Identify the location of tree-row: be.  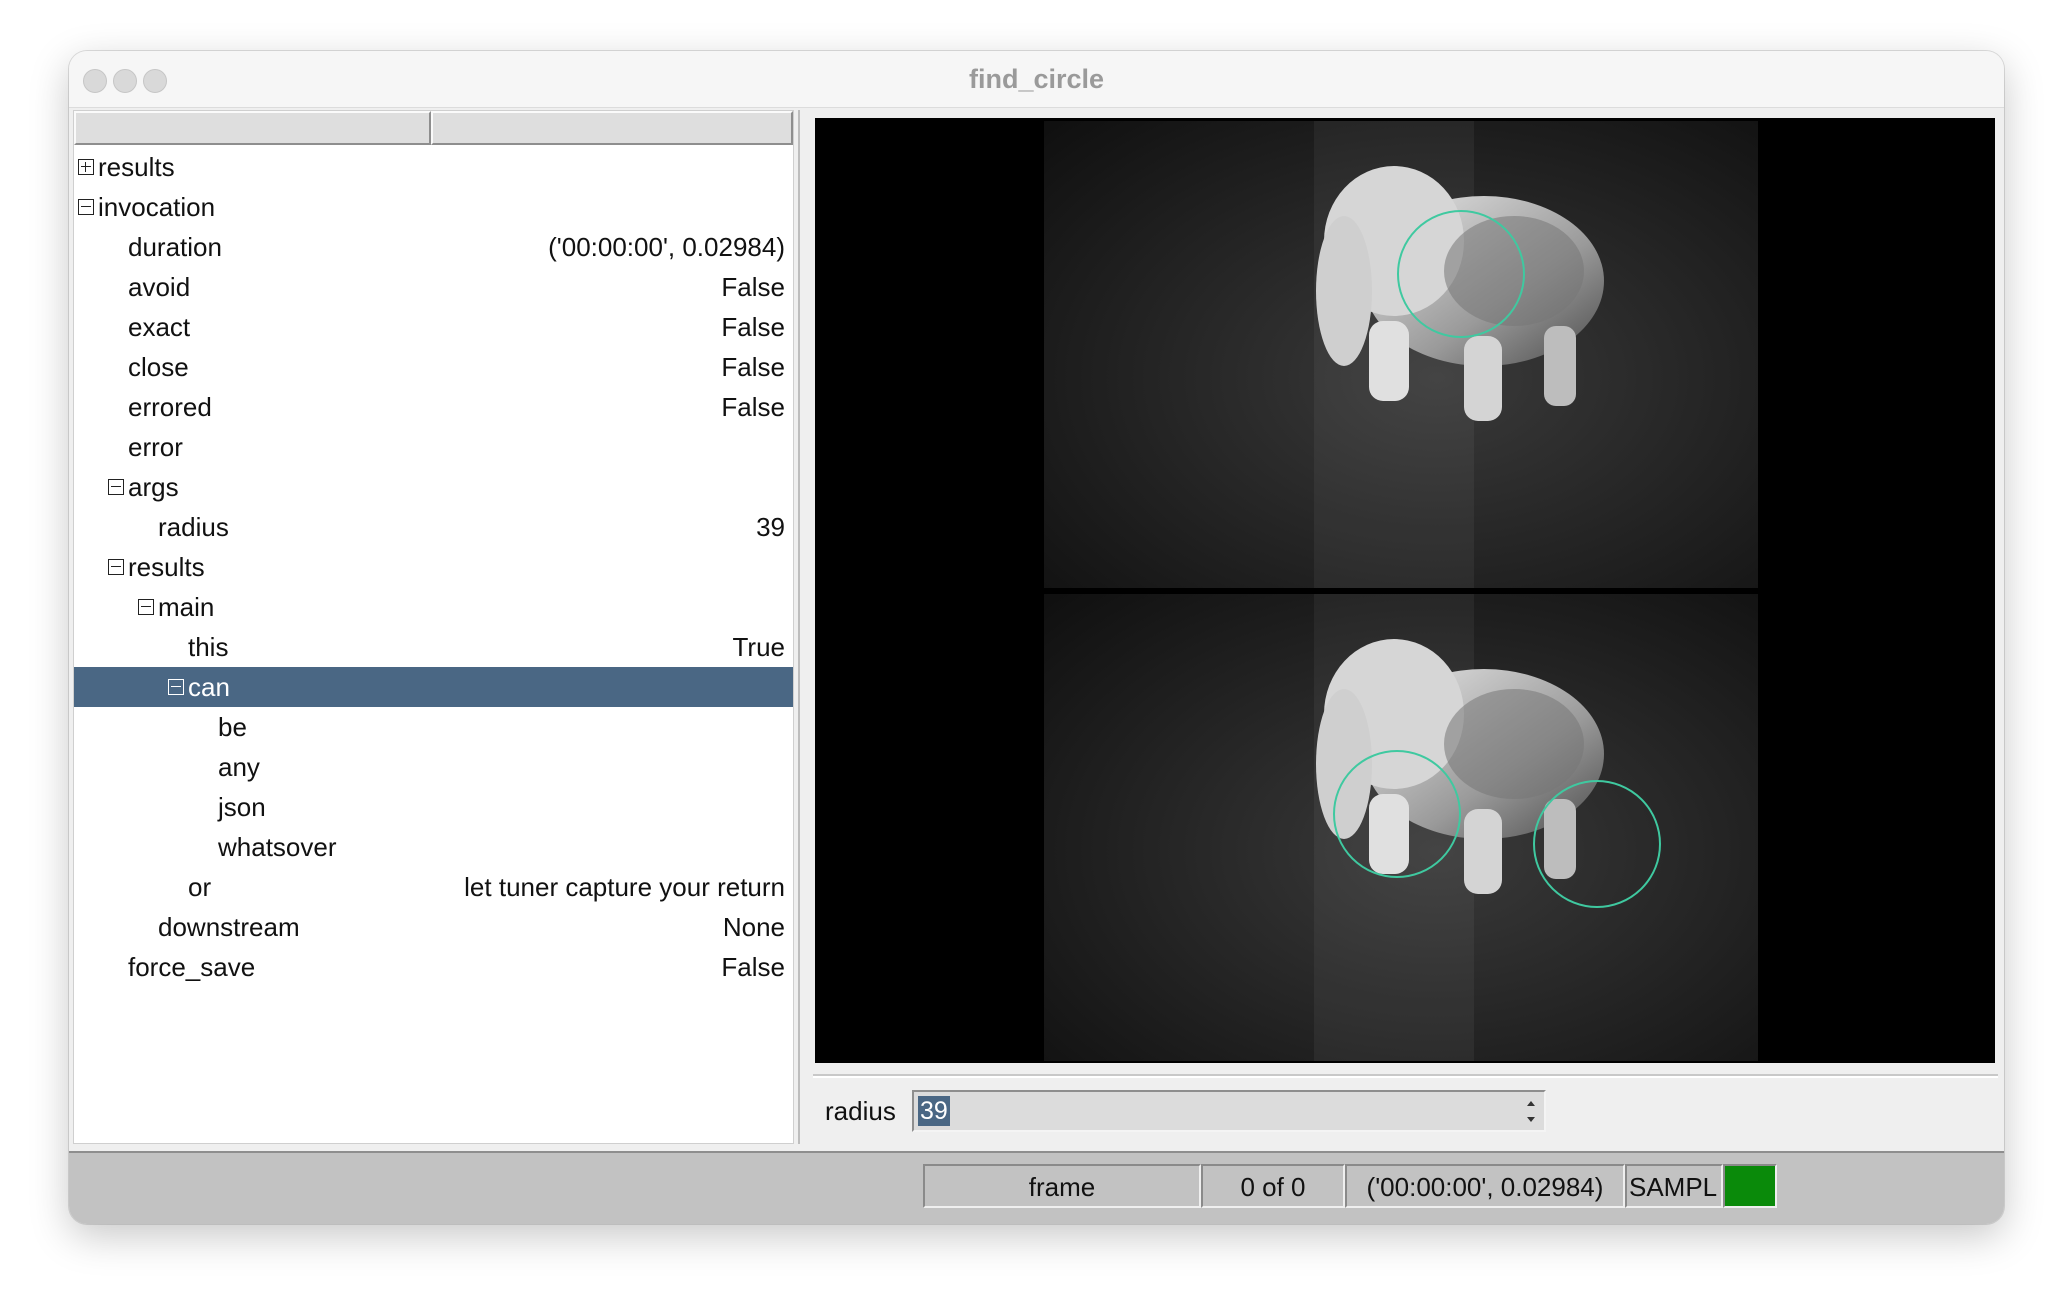
(433, 727).